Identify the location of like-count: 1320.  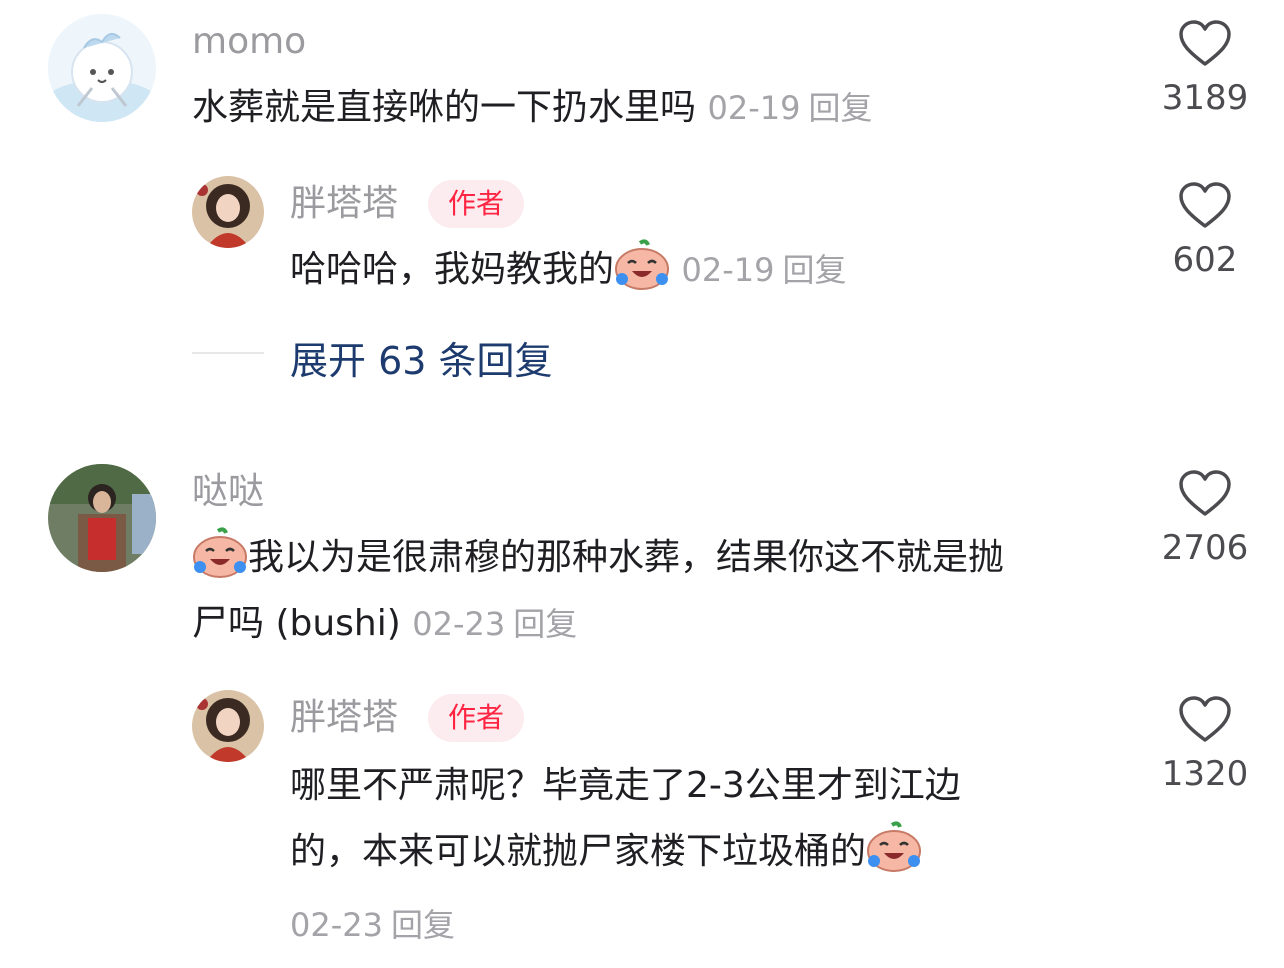
(1205, 774).